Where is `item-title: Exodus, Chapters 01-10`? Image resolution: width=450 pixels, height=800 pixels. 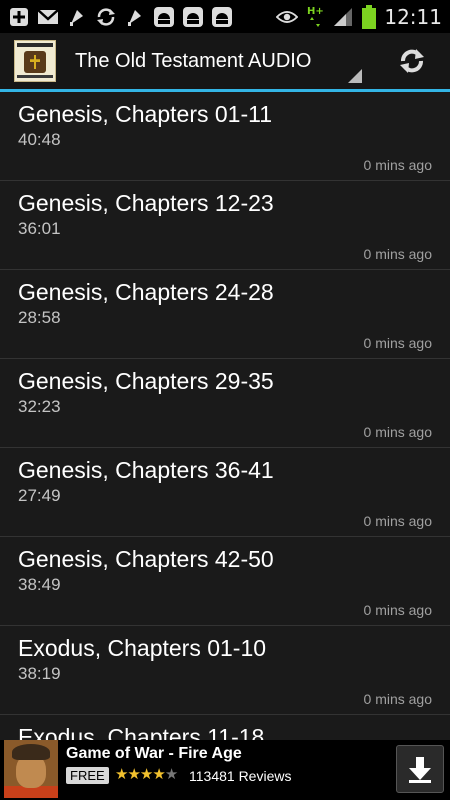 item-title: Exodus, Chapters 01-10 is located at coordinates (142, 648).